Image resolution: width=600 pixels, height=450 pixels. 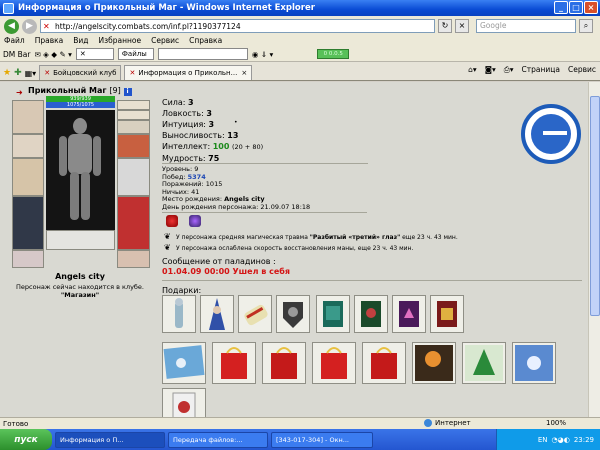 I want to click on start-button: пуск, so click(x=26, y=439).